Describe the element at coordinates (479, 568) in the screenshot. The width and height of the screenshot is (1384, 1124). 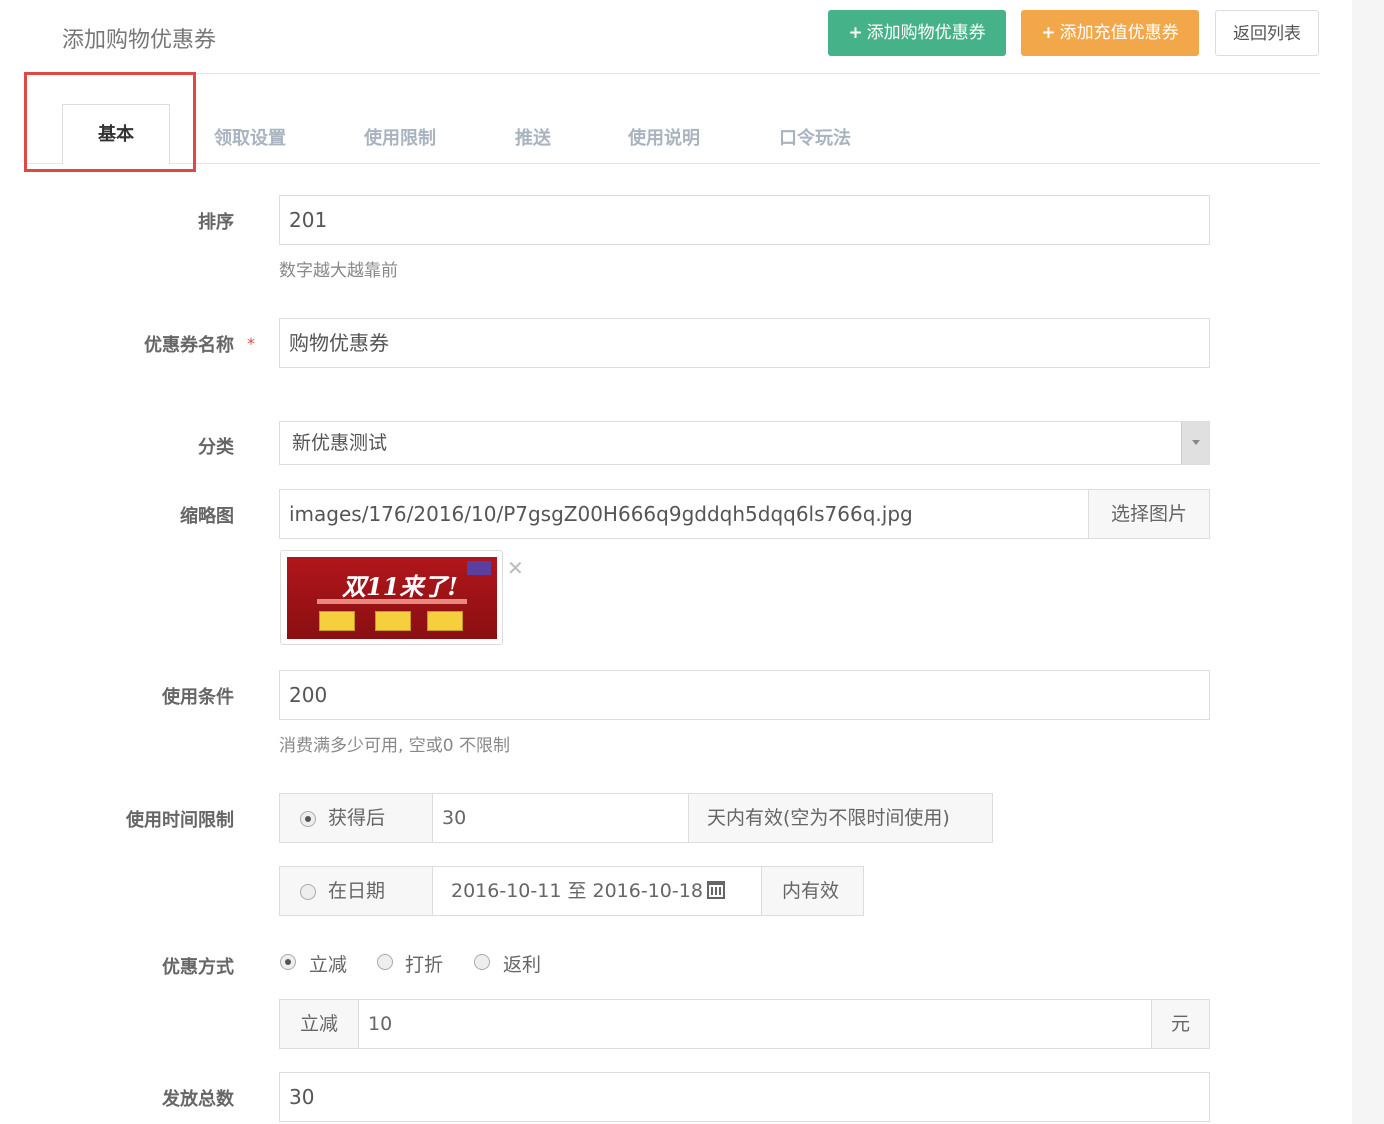
I see `thumbnail-logo` at that location.